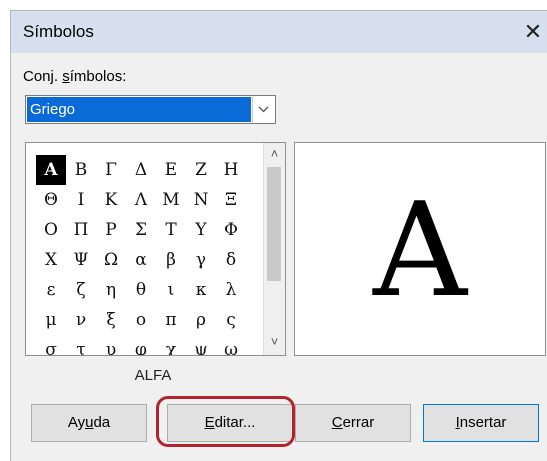 This screenshot has width=547, height=461. What do you see at coordinates (89, 423) in the screenshot?
I see `help-button: Ayuda` at bounding box center [89, 423].